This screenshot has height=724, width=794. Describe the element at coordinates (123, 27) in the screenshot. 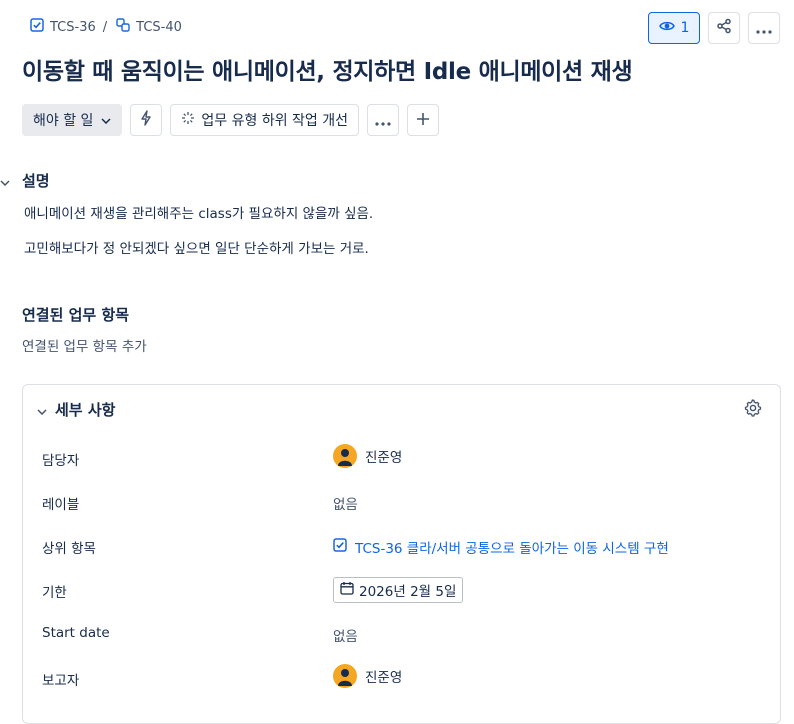

I see `subtask-icon` at that location.